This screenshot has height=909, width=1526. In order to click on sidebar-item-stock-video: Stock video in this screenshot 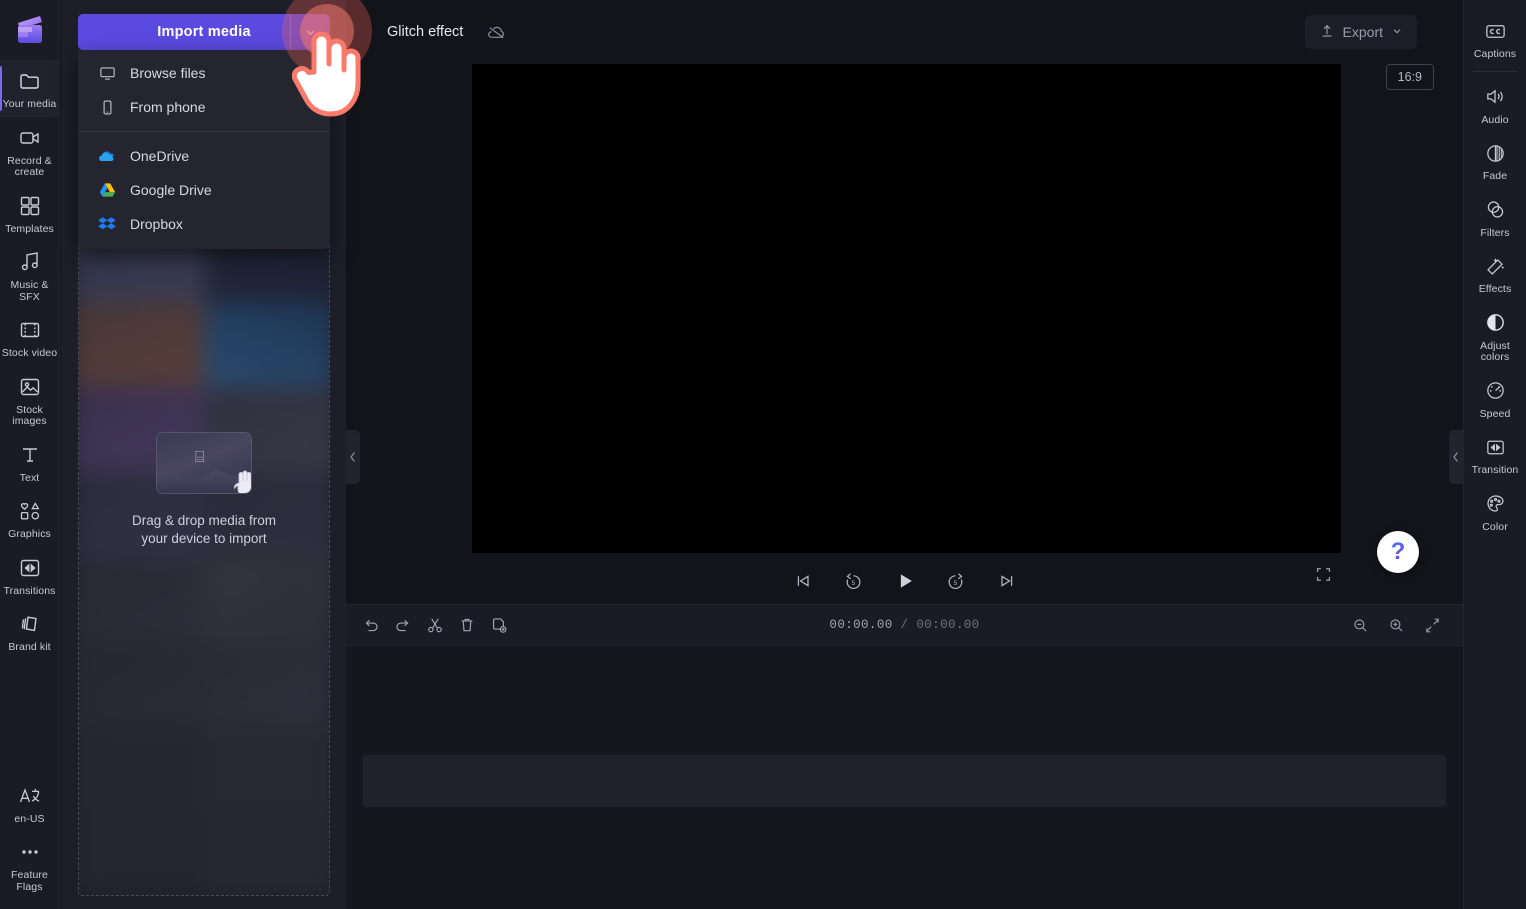, I will do `click(30, 337)`.